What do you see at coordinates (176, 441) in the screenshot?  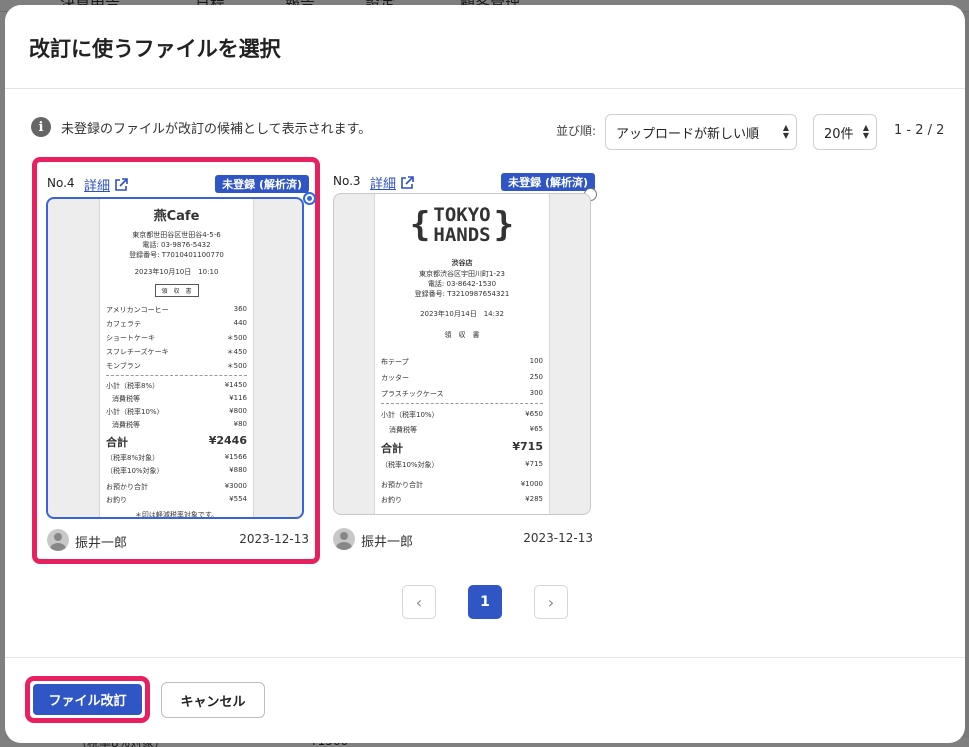 I see `receipt-total: 合計 ¥2446` at bounding box center [176, 441].